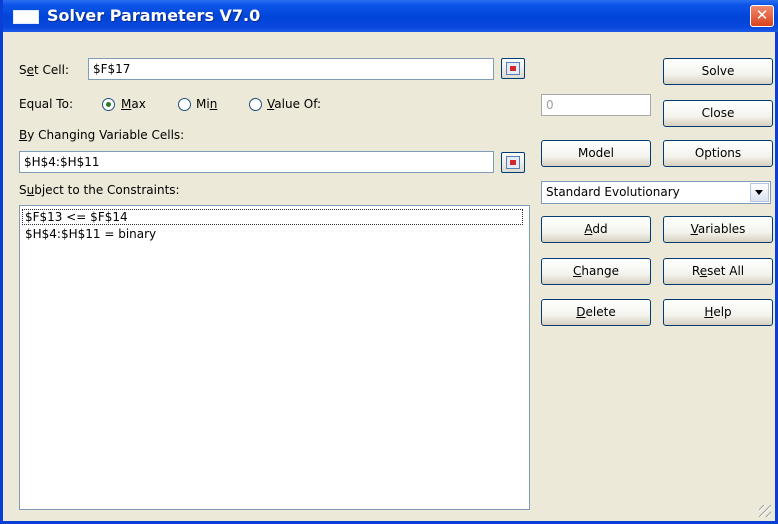 The height and width of the screenshot is (524, 778). Describe the element at coordinates (596, 312) in the screenshot. I see `delete-button: Delete` at that location.